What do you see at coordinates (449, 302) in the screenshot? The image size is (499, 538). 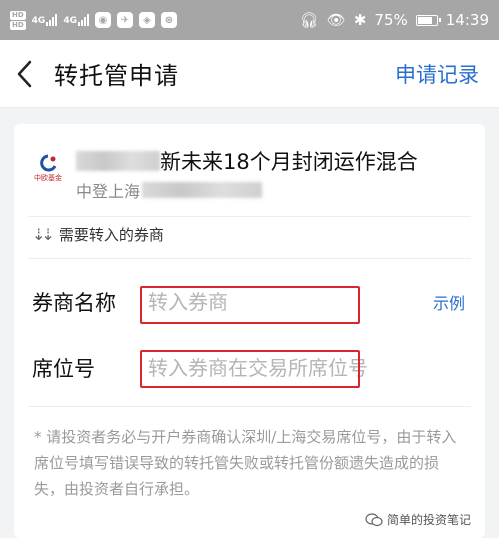 I see `example-link: 示例` at bounding box center [449, 302].